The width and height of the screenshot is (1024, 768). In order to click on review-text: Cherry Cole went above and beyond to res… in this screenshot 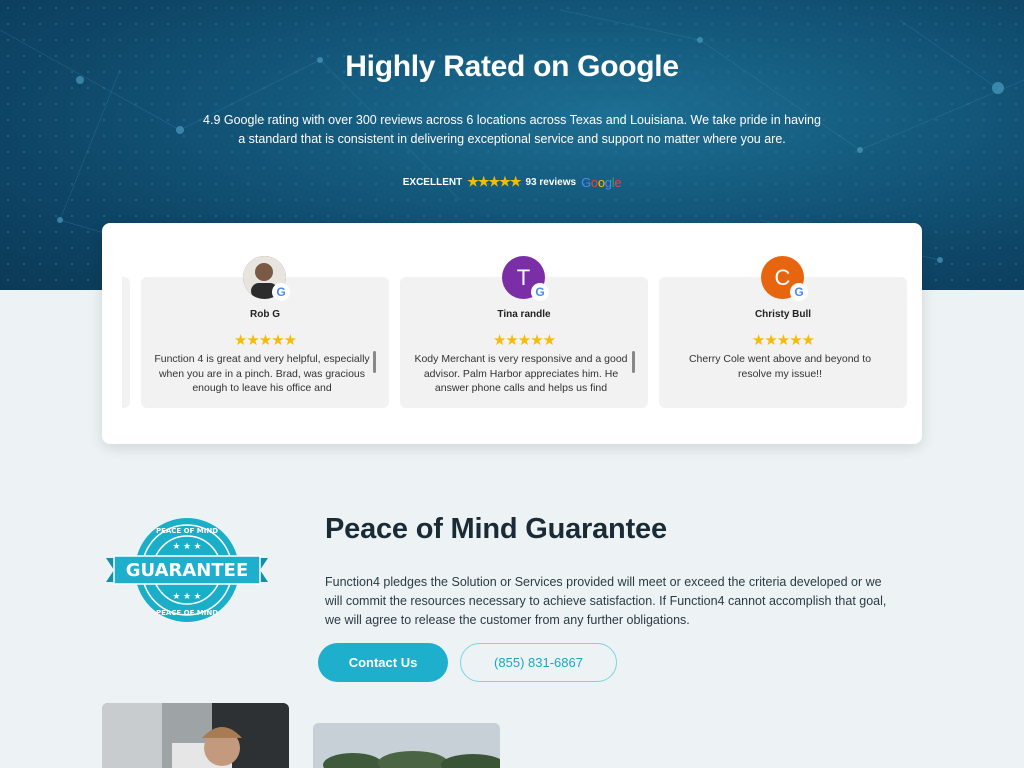, I will do `click(780, 366)`.